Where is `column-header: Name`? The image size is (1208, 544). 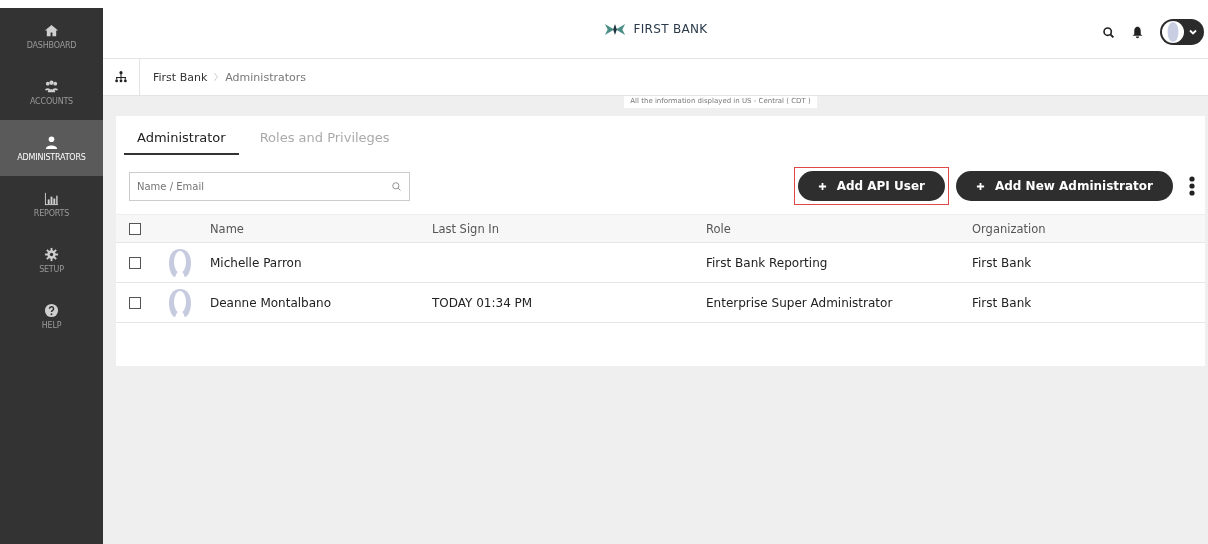 column-header: Name is located at coordinates (321, 228).